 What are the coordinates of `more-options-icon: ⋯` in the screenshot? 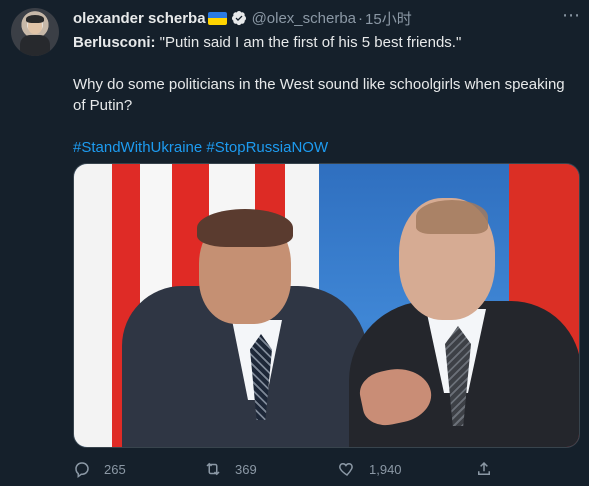 It's located at (571, 15).